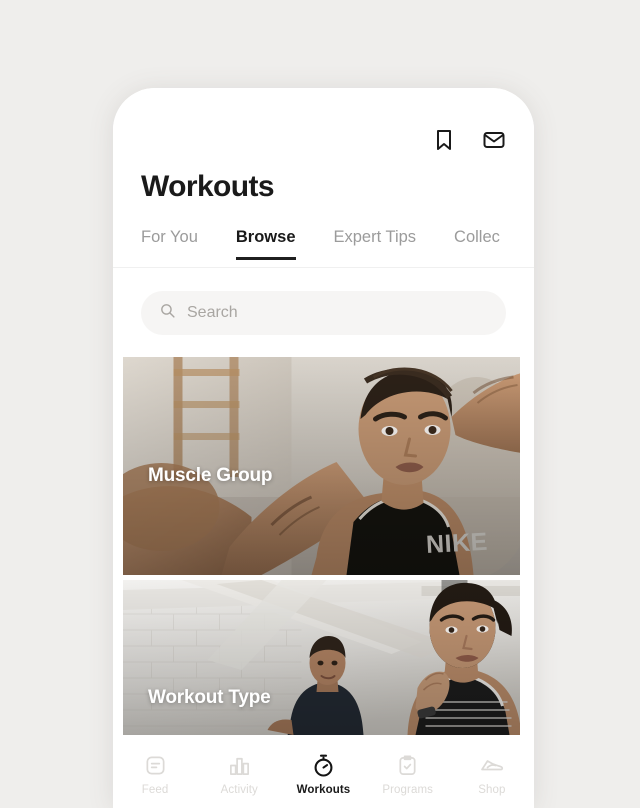 The width and height of the screenshot is (640, 808). I want to click on tab-expert-tips: Expert Tips, so click(375, 244).